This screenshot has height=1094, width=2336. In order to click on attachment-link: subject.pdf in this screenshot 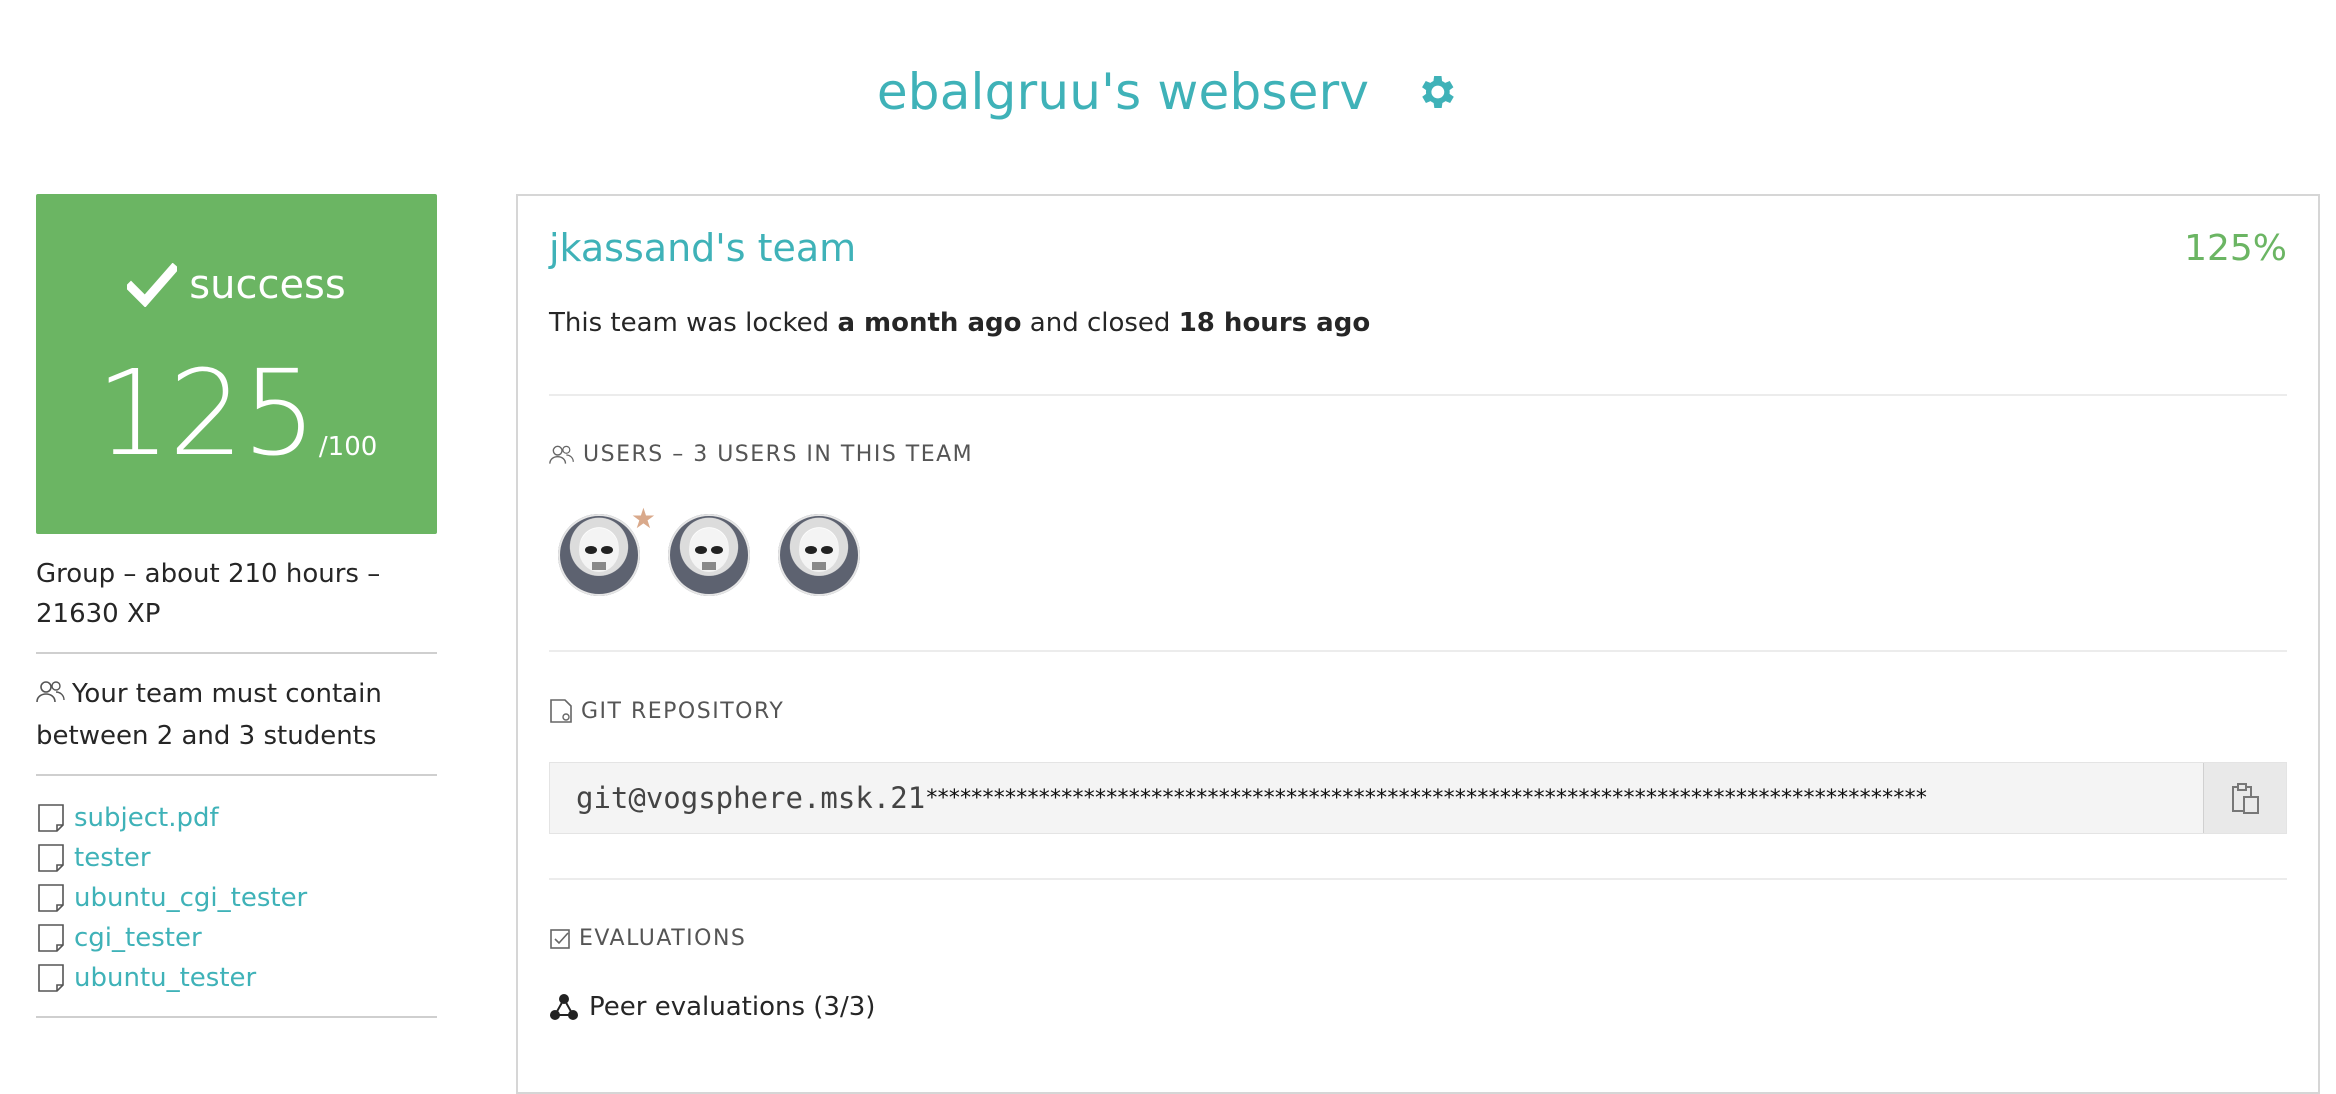, I will do `click(146, 818)`.